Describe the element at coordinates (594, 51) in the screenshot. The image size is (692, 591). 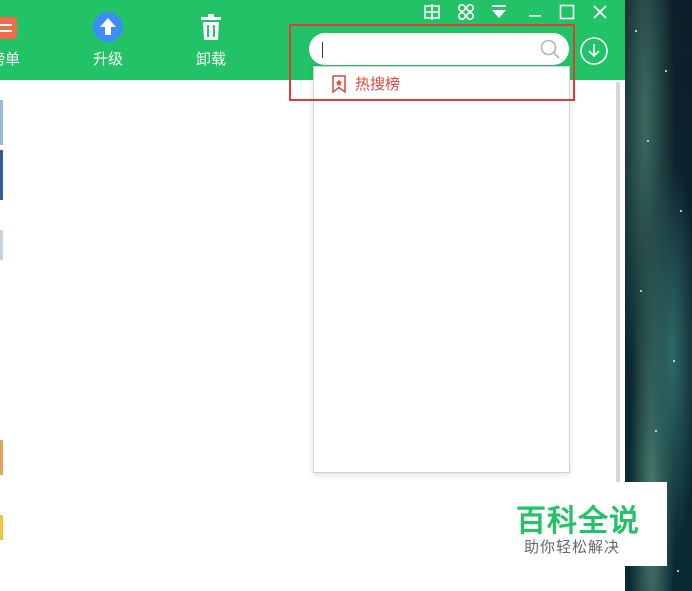
I see `download-icon` at that location.